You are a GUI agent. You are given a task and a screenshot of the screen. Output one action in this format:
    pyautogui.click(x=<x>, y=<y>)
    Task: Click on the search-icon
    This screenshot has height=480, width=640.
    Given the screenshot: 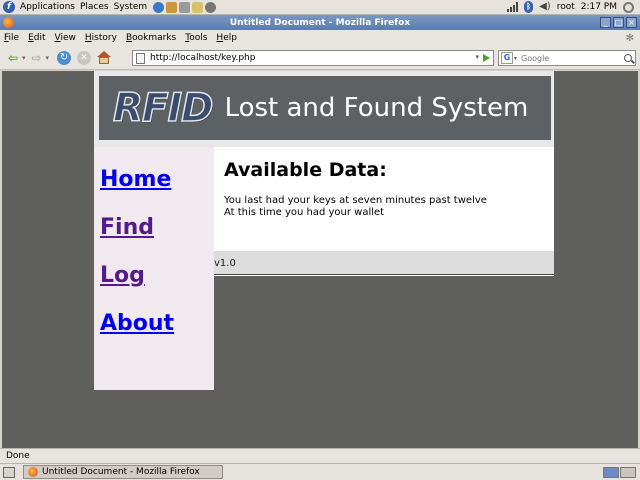 What is the action you would take?
    pyautogui.click(x=628, y=58)
    